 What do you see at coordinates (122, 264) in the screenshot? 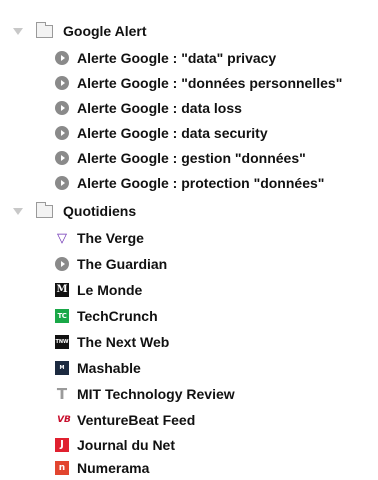
I see `feed-label: The Guardian` at bounding box center [122, 264].